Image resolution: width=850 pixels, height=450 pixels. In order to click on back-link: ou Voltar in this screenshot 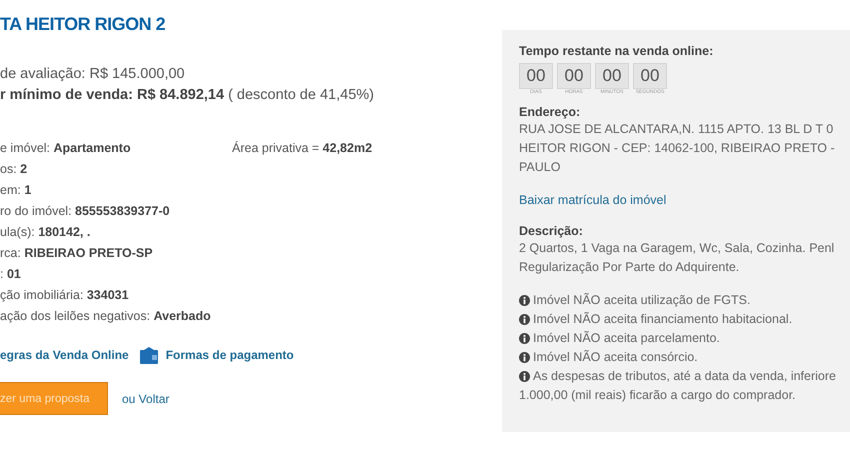, I will do `click(146, 399)`.